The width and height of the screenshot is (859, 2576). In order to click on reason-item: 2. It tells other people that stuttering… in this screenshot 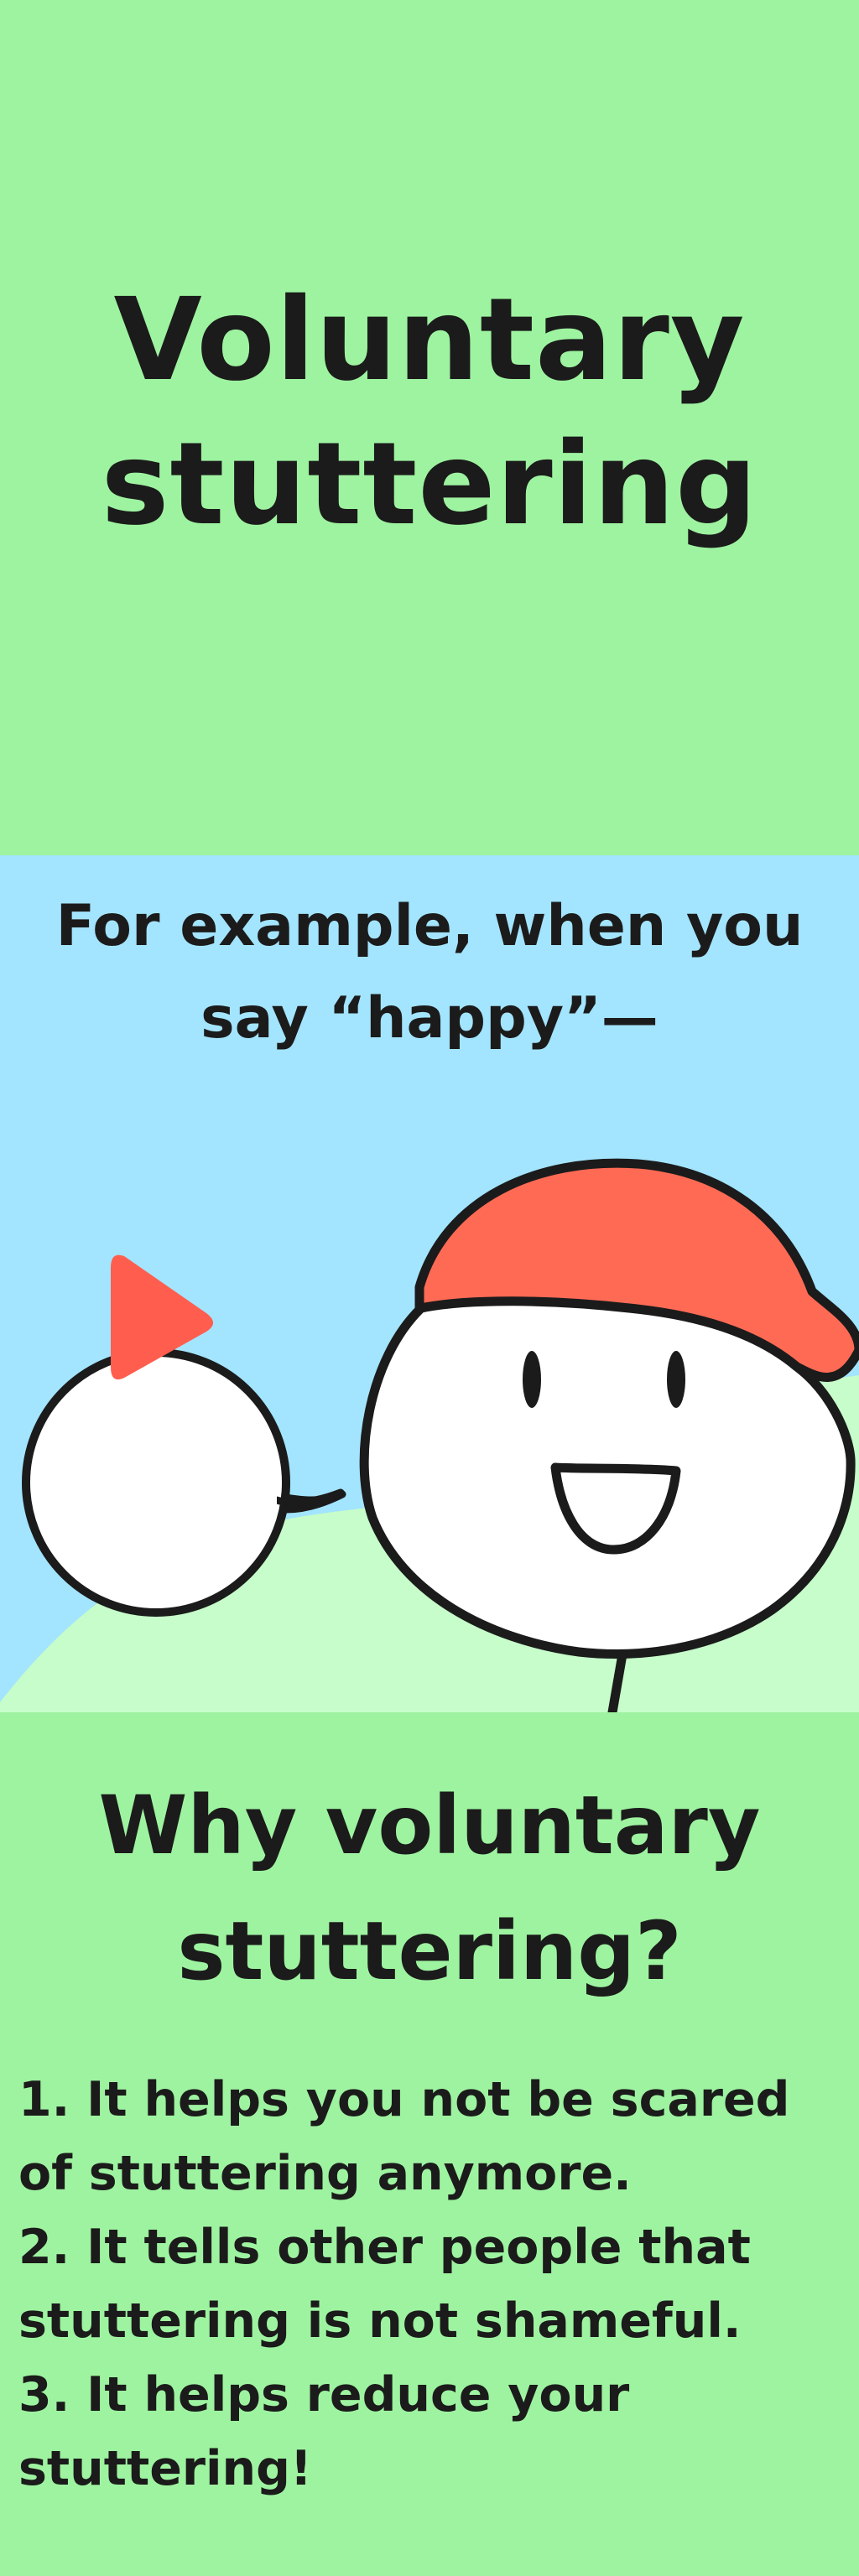, I will do `click(433, 2284)`.